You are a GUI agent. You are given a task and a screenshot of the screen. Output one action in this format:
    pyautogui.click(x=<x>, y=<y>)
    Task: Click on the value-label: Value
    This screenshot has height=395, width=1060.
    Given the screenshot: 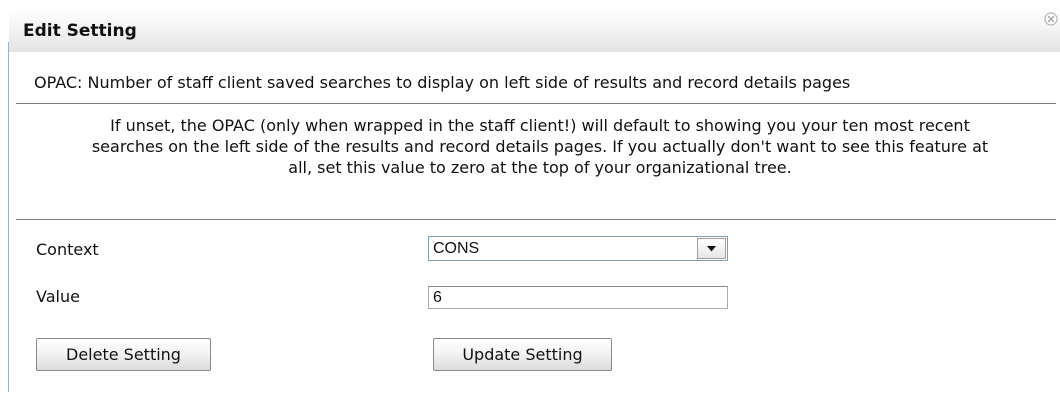 What is the action you would take?
    pyautogui.click(x=58, y=296)
    